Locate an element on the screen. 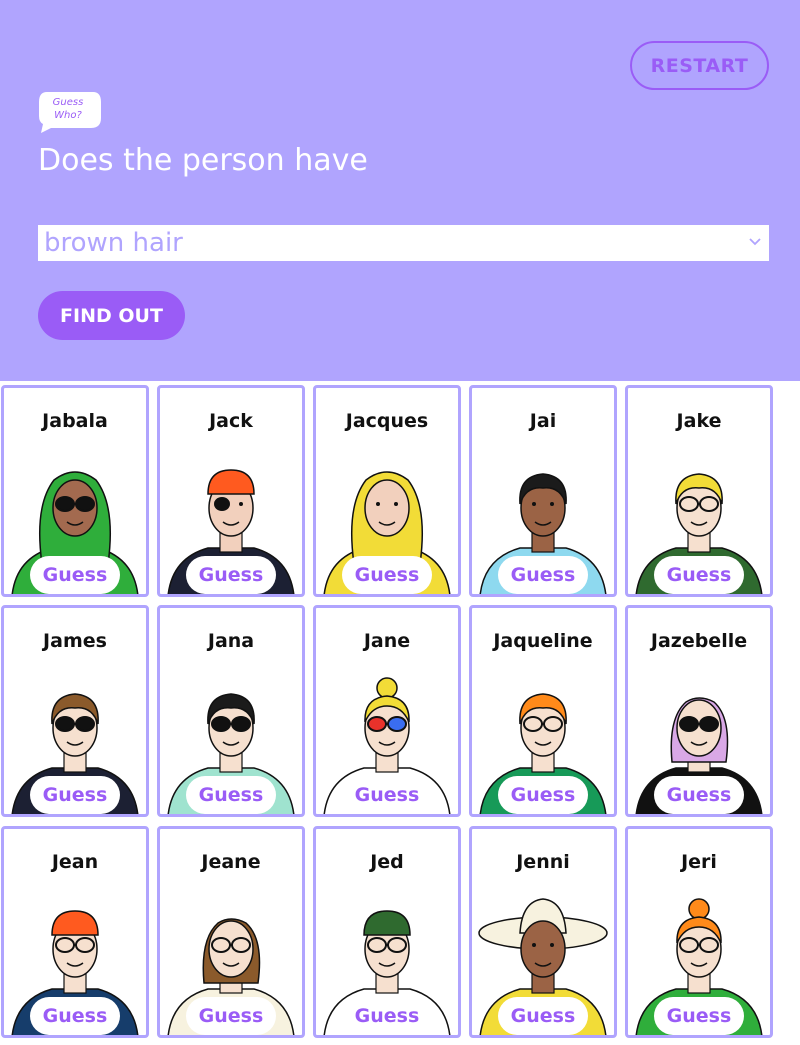  attribute-select-value: brown hair is located at coordinates (113, 243).